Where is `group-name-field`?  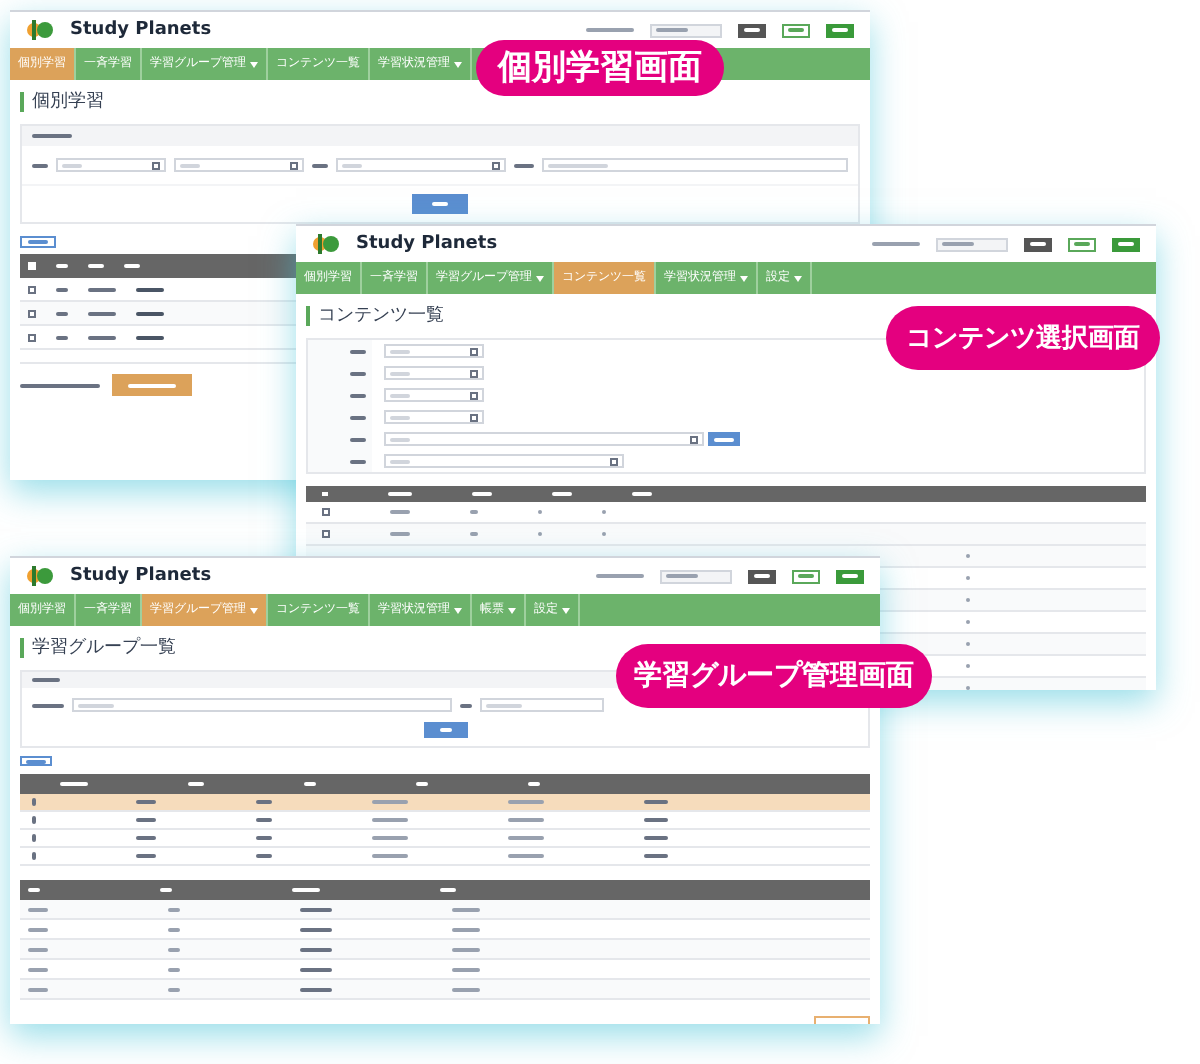 group-name-field is located at coordinates (262, 705).